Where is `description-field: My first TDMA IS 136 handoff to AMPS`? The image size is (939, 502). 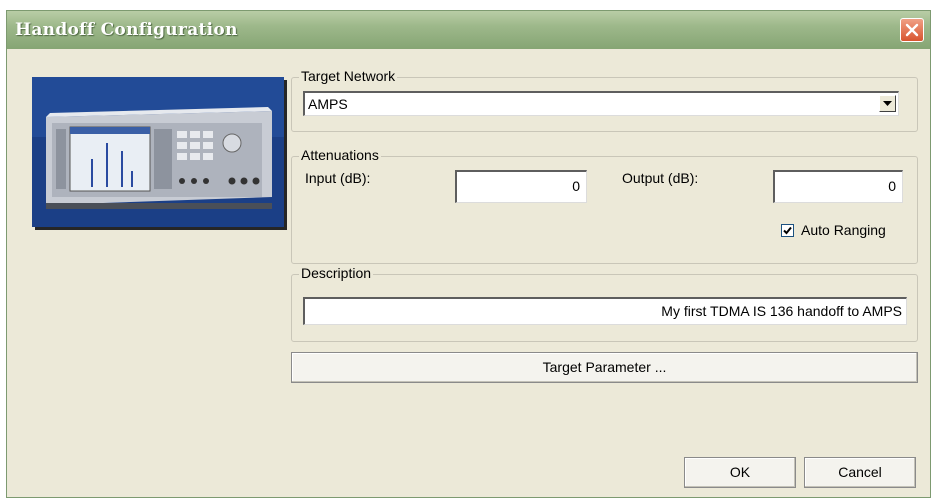
description-field: My first TDMA IS 136 handoff to AMPS is located at coordinates (605, 311).